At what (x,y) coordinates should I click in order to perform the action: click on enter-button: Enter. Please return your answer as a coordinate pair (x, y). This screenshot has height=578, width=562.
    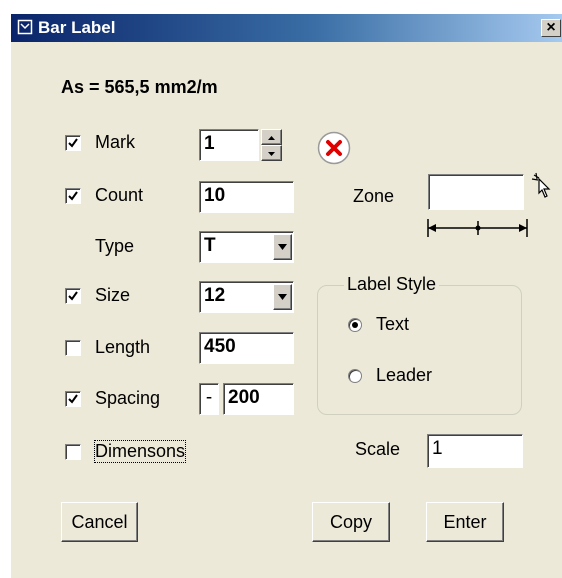
    Looking at the image, I should click on (465, 522).